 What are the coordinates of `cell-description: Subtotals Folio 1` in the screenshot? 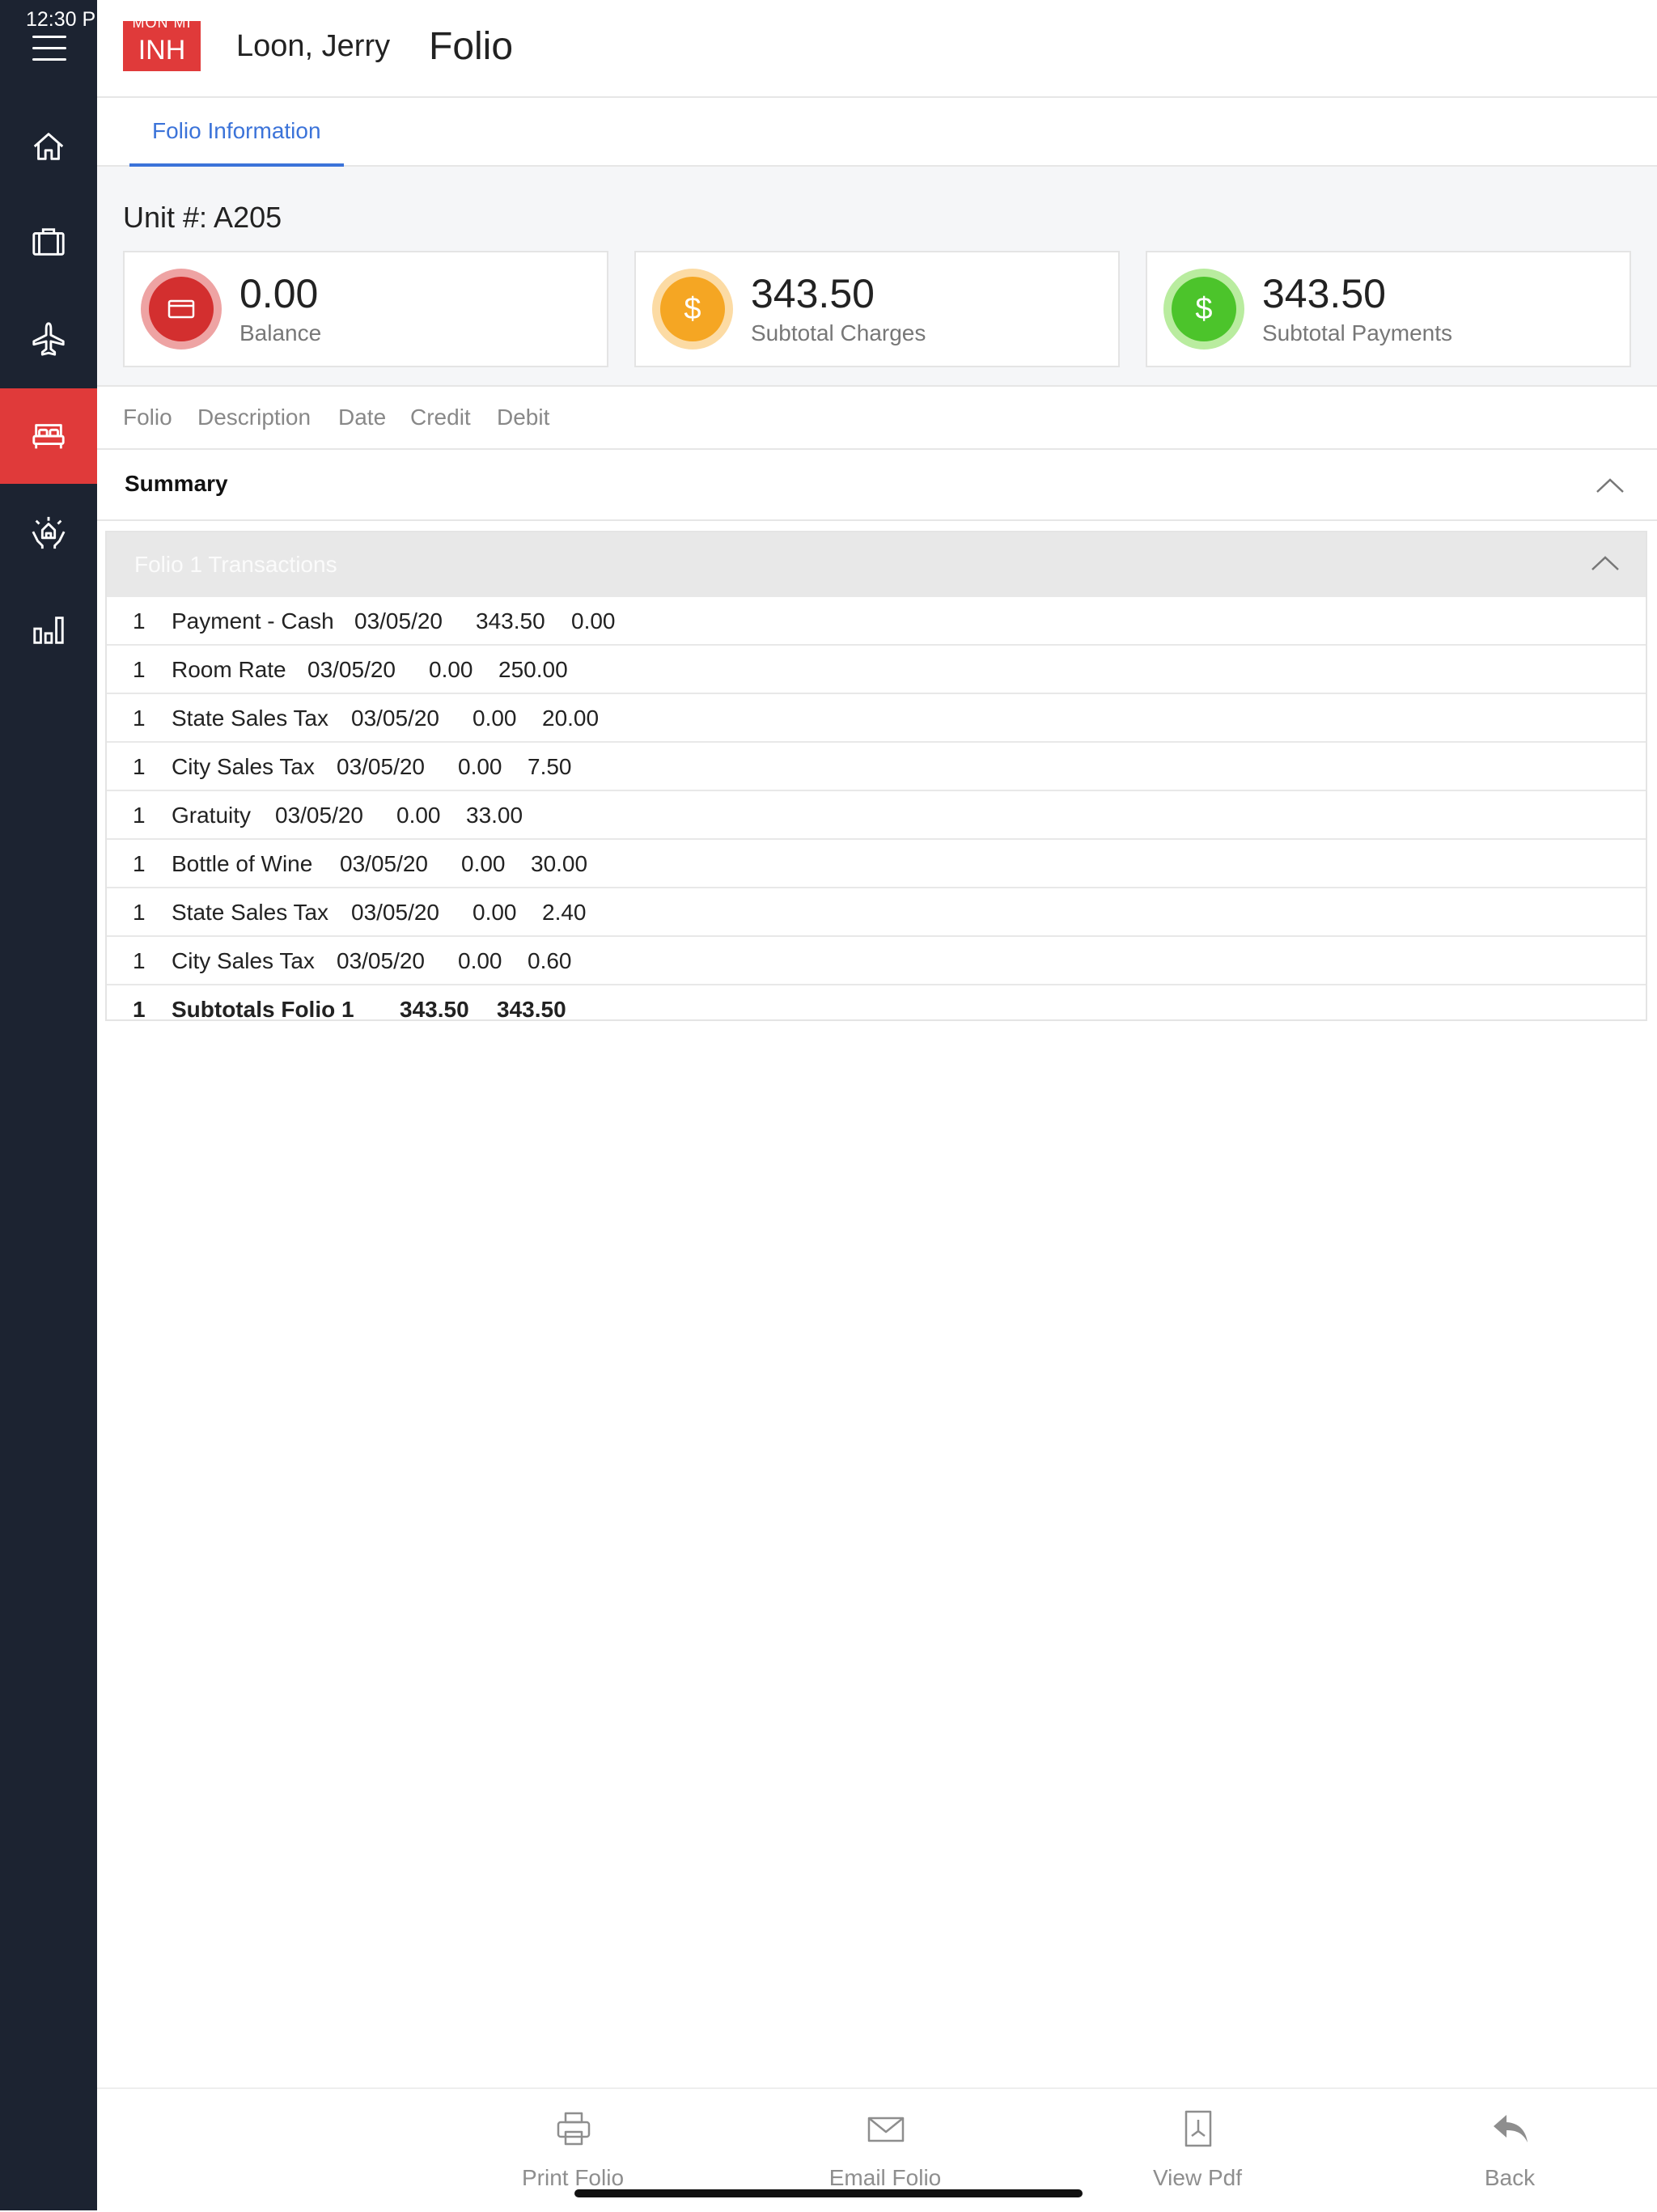 It's located at (263, 1009).